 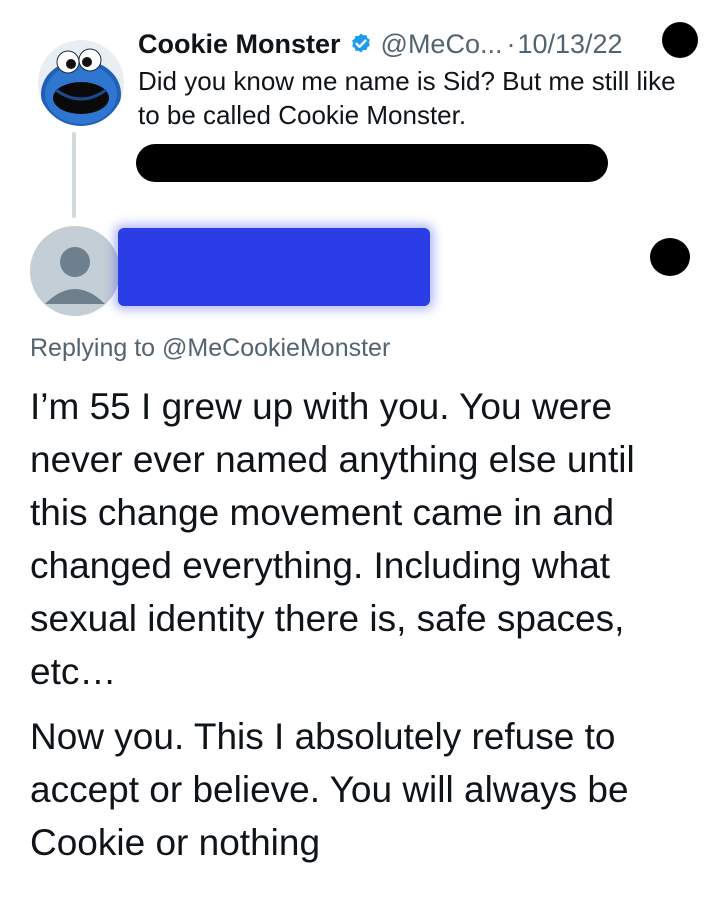 I want to click on tweet-date: 10/13/22, so click(x=569, y=44).